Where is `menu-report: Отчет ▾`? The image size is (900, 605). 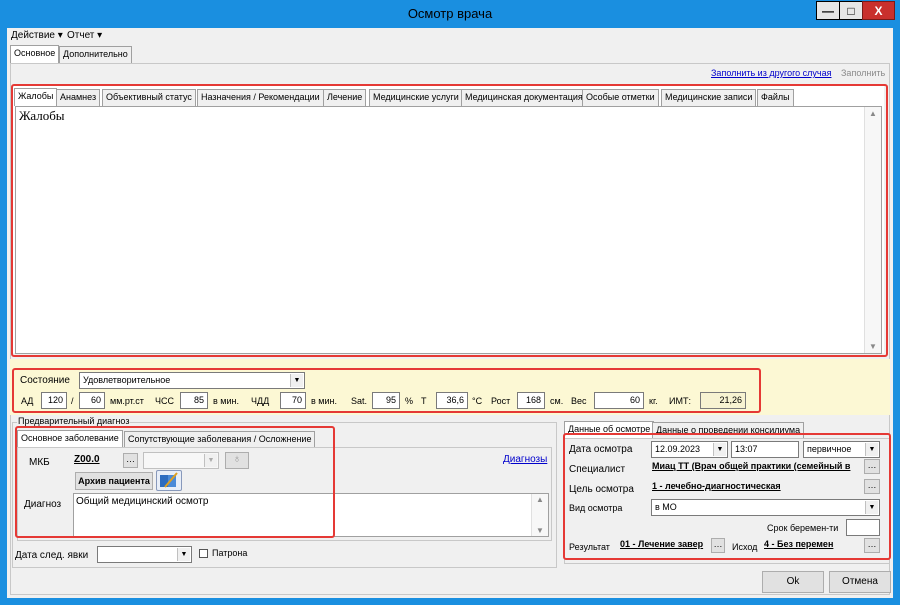 menu-report: Отчет ▾ is located at coordinates (84, 35).